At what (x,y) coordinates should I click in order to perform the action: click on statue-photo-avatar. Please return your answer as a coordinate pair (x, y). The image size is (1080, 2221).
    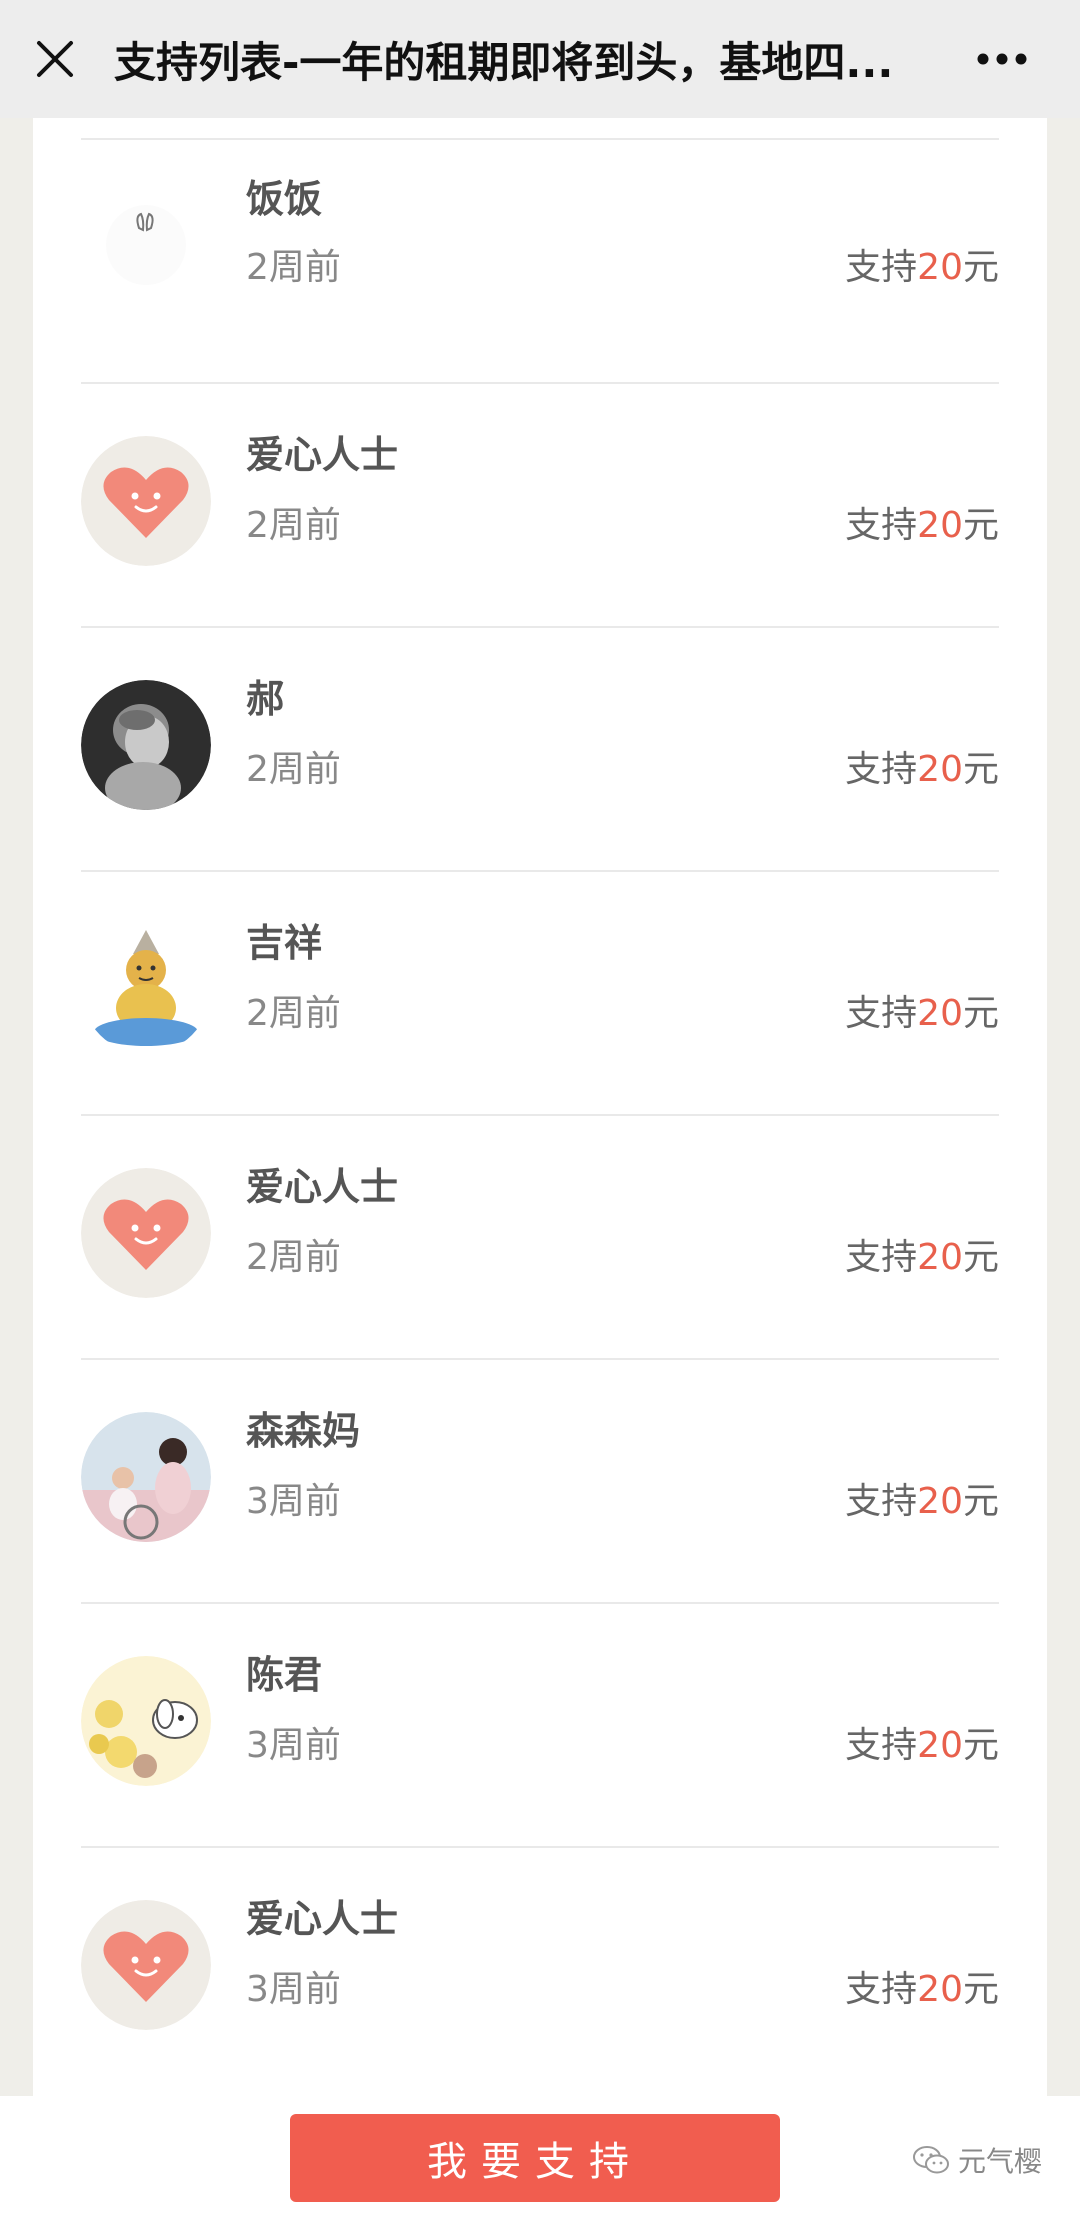
    Looking at the image, I should click on (146, 745).